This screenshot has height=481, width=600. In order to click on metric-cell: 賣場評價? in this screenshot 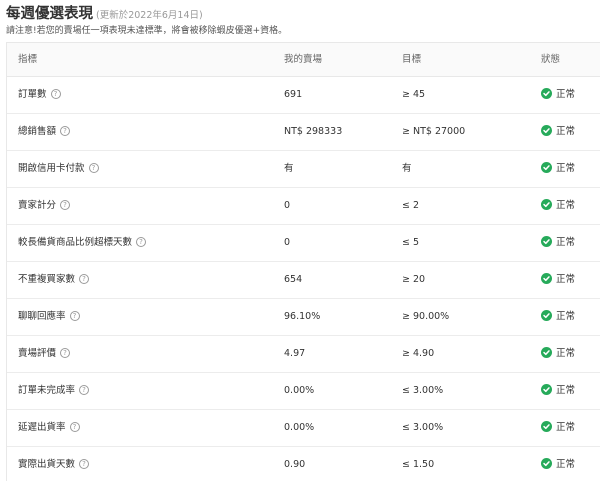, I will do `click(44, 354)`.